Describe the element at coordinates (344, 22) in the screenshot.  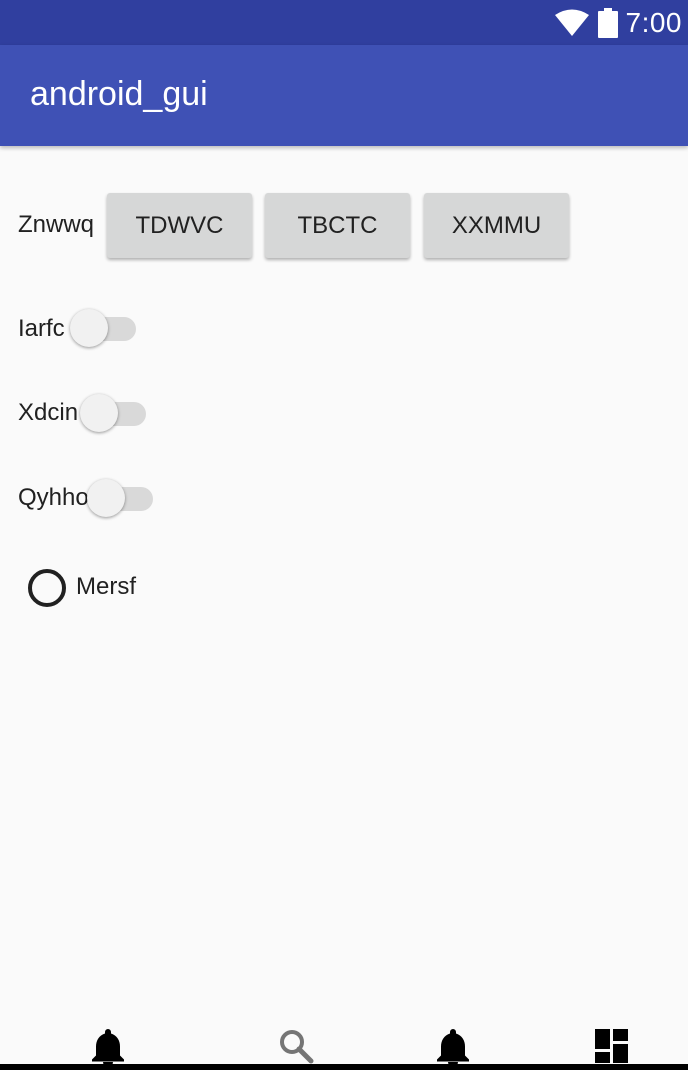
I see `status-bar: 7:00` at that location.